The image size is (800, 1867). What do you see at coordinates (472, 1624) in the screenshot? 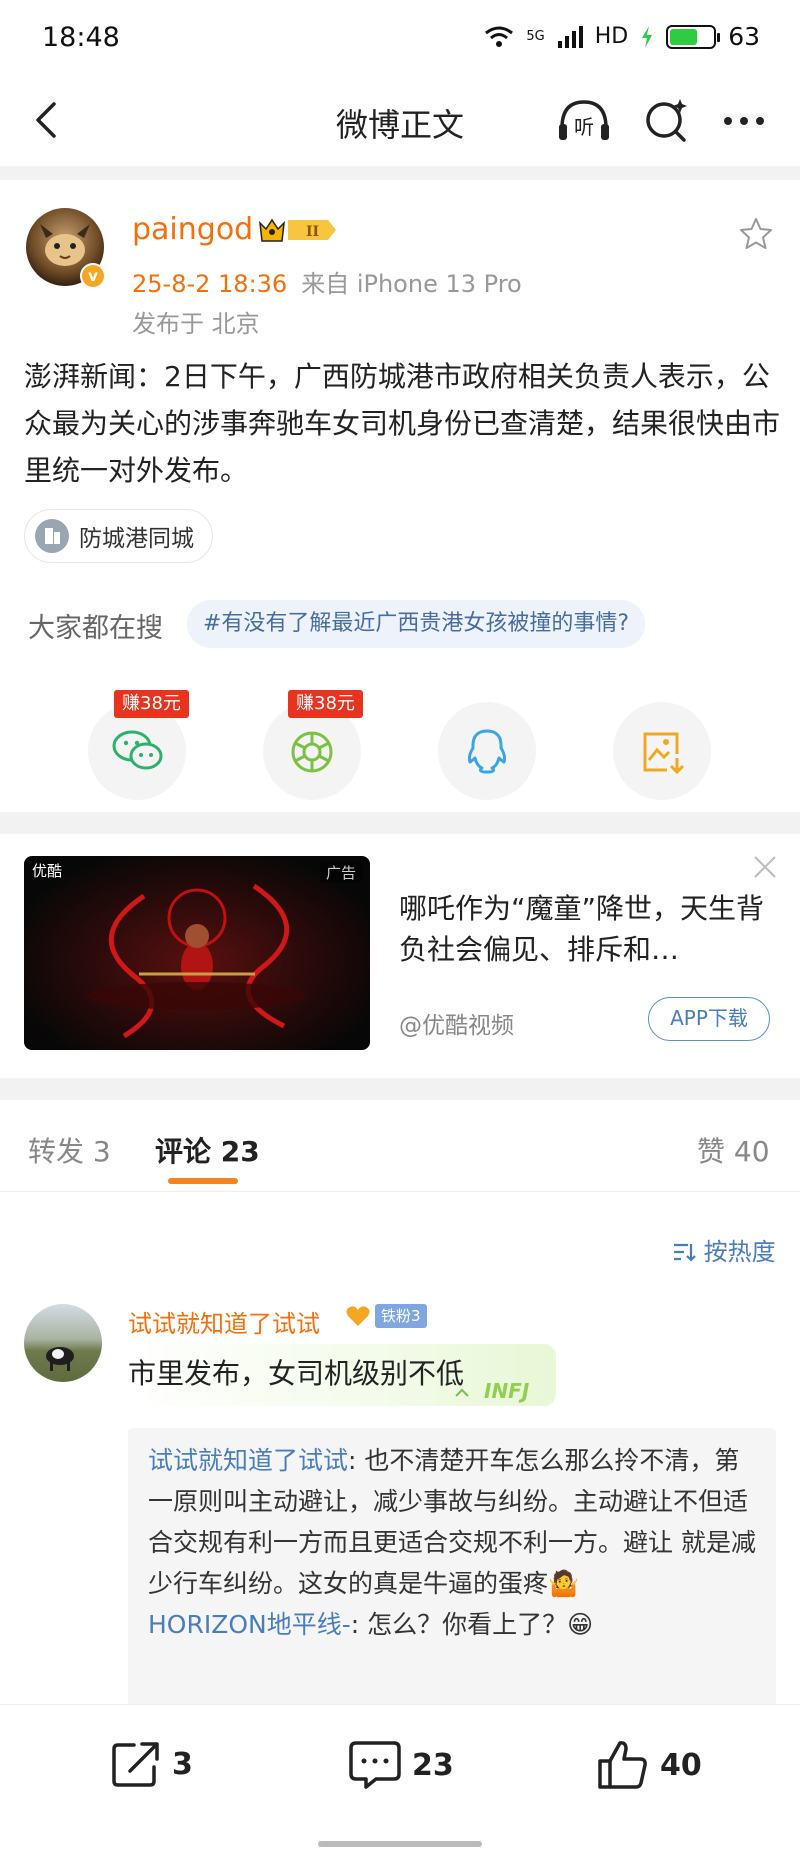
I see `reply-text: : 怎么？你看上了？😁` at bounding box center [472, 1624].